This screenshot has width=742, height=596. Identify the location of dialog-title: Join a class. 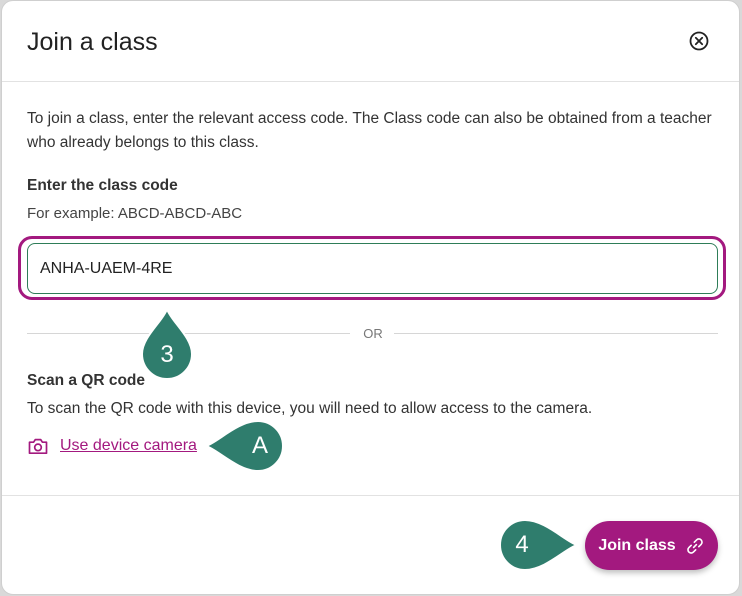
(92, 42).